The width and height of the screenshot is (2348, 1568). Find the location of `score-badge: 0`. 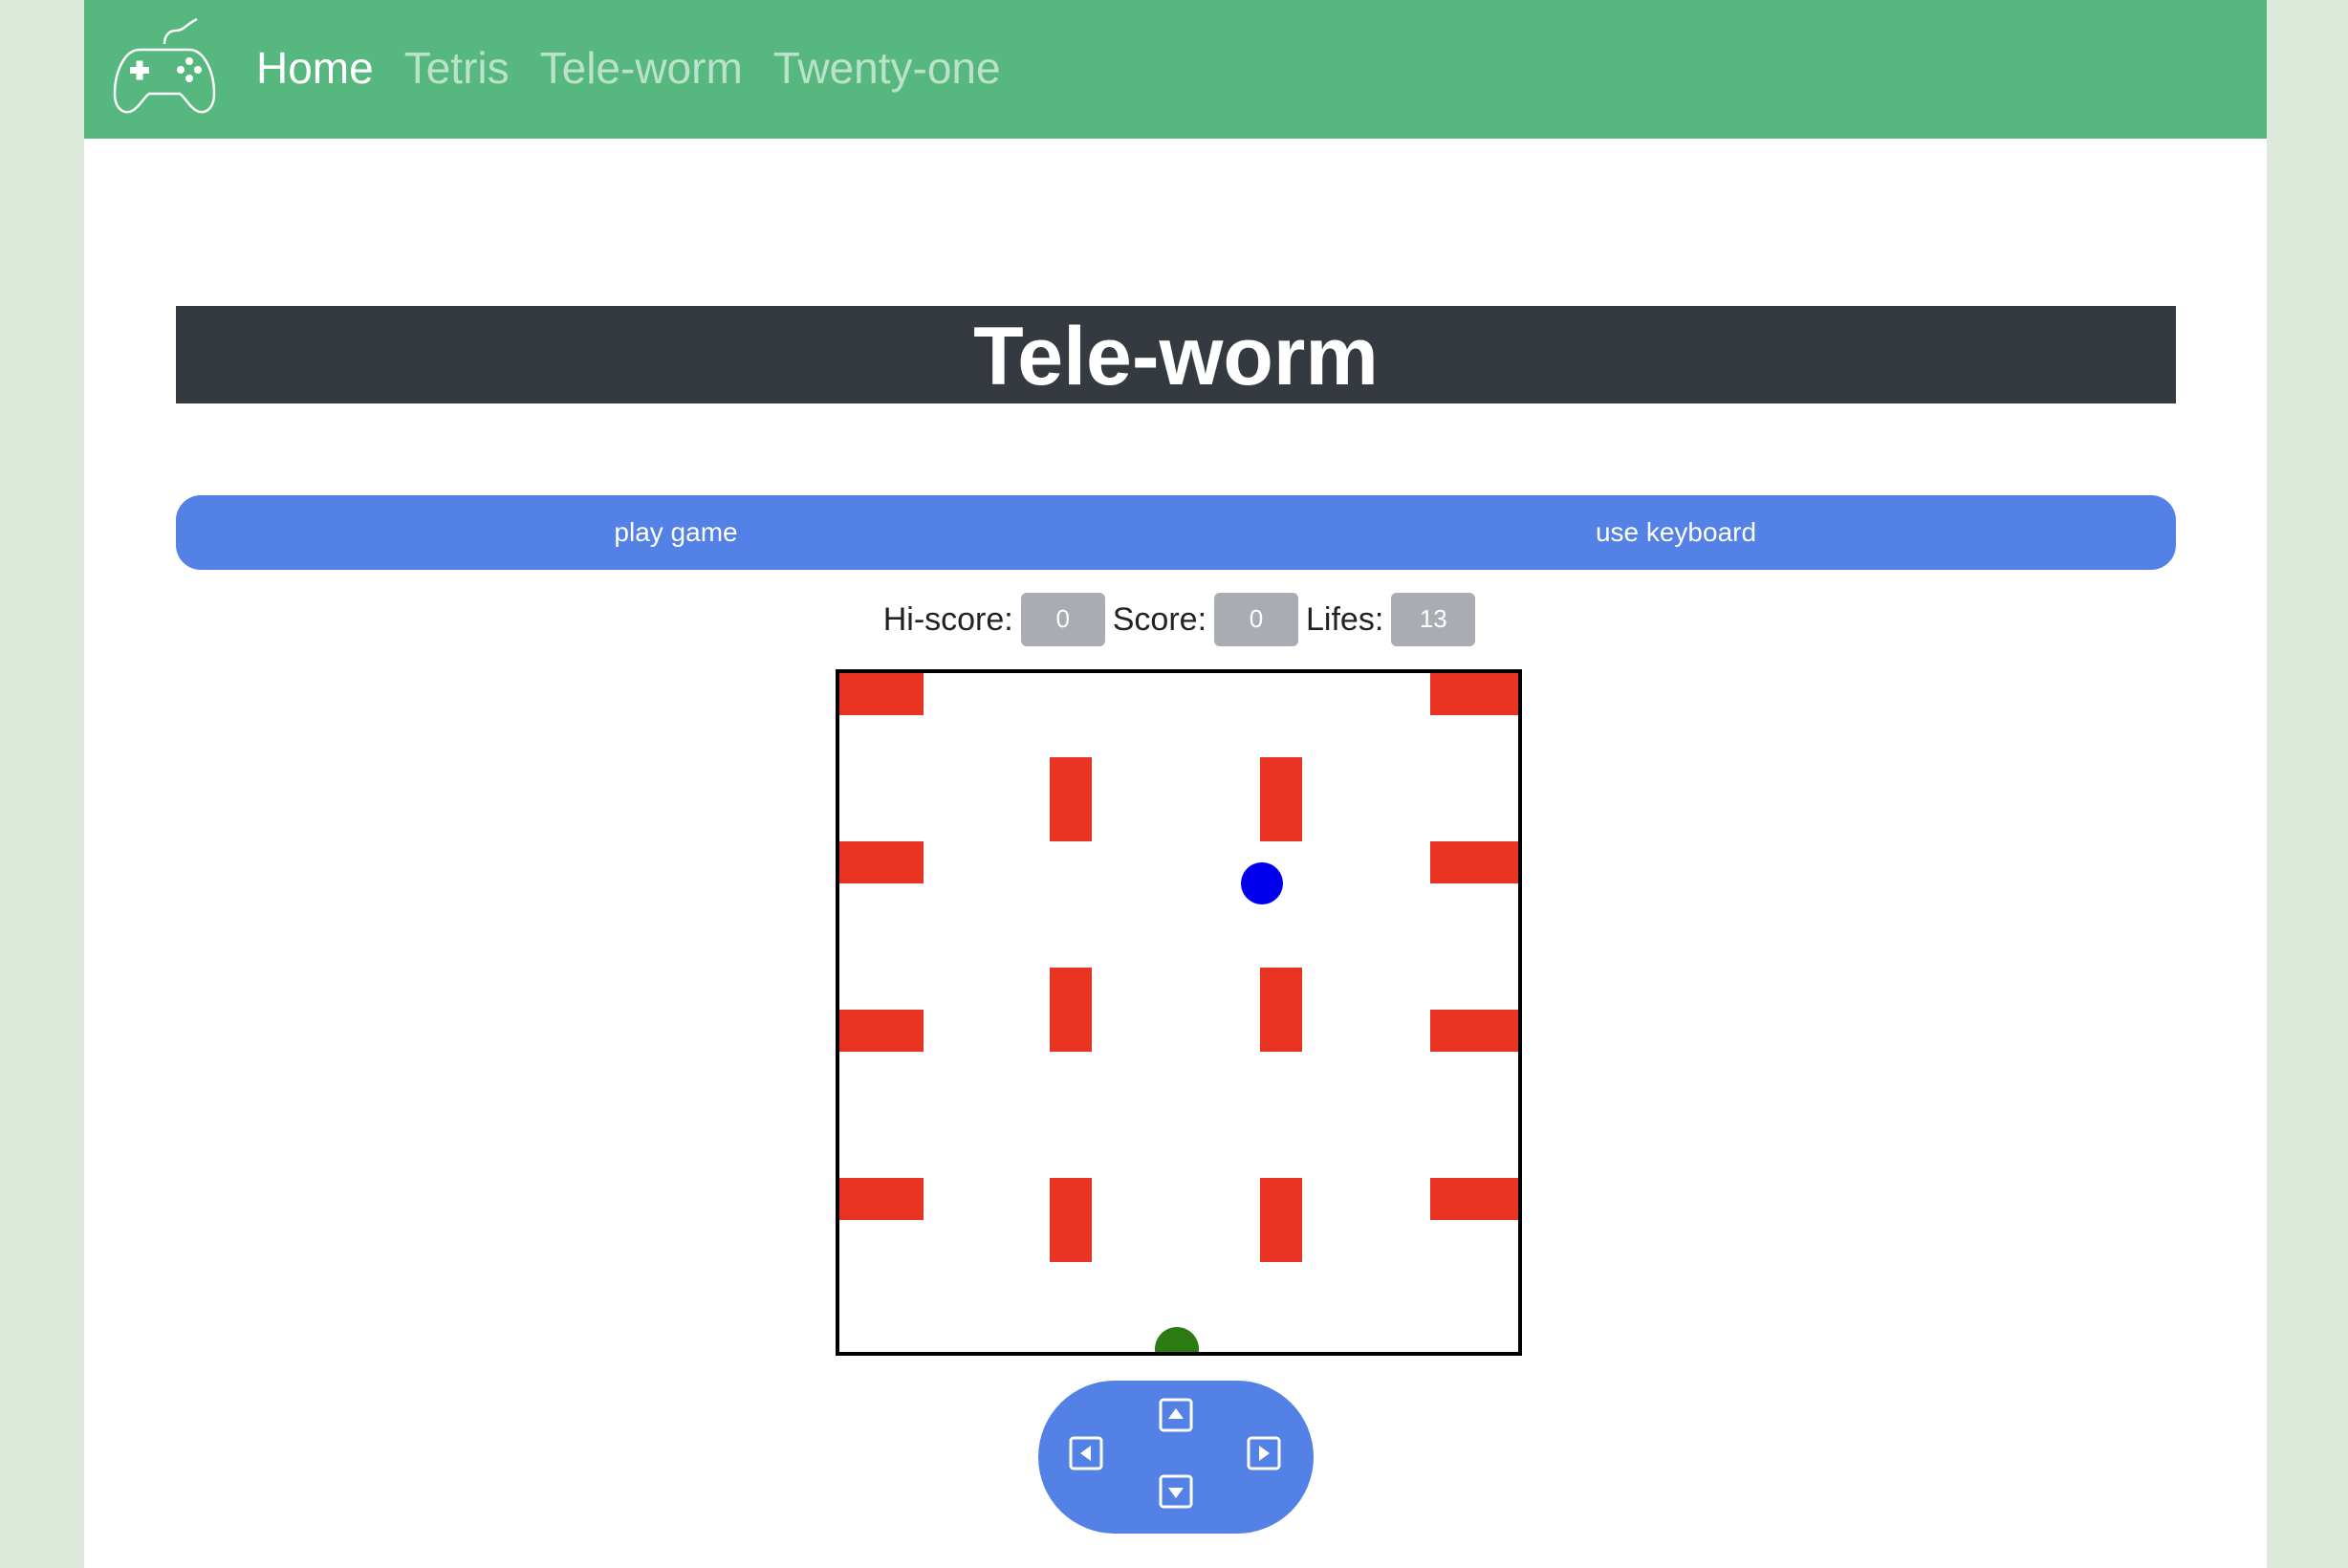

score-badge: 0 is located at coordinates (1256, 619).